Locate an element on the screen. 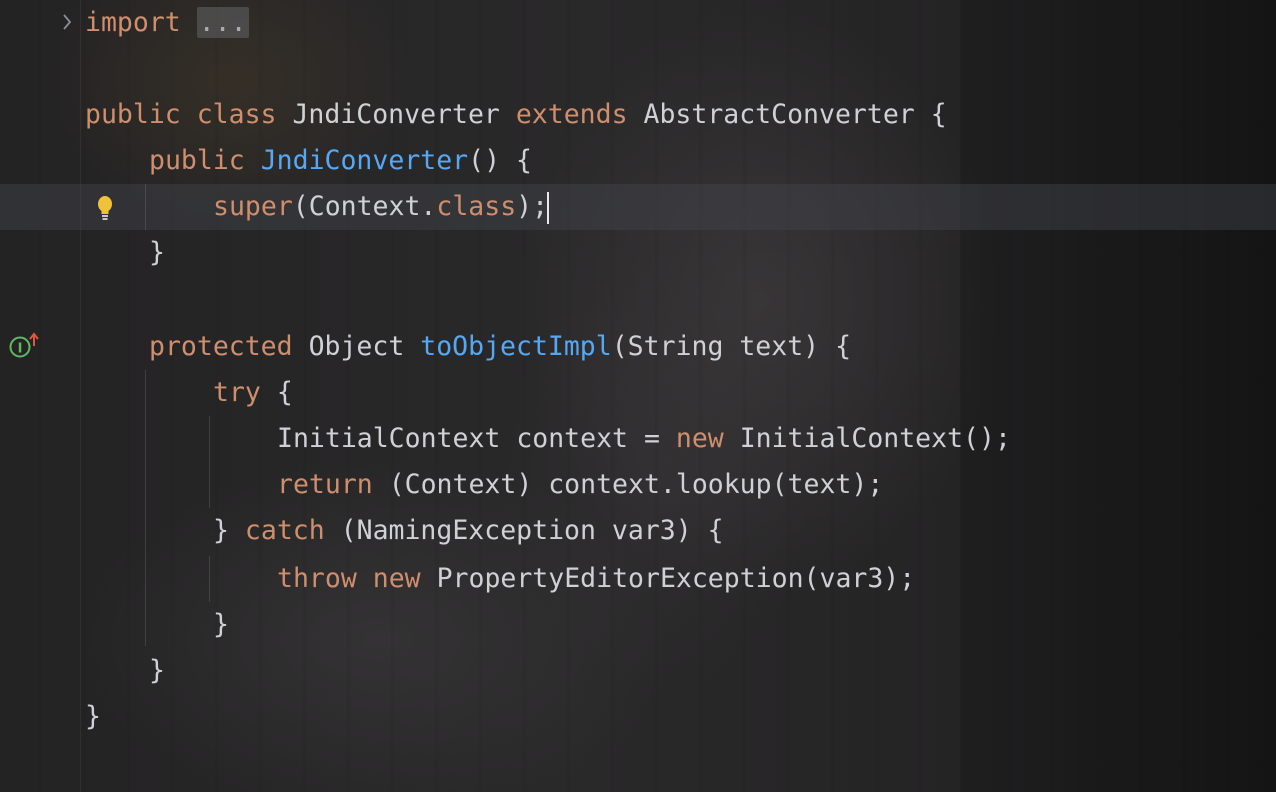 The width and height of the screenshot is (1276, 792). keyword: extends is located at coordinates (571, 114).